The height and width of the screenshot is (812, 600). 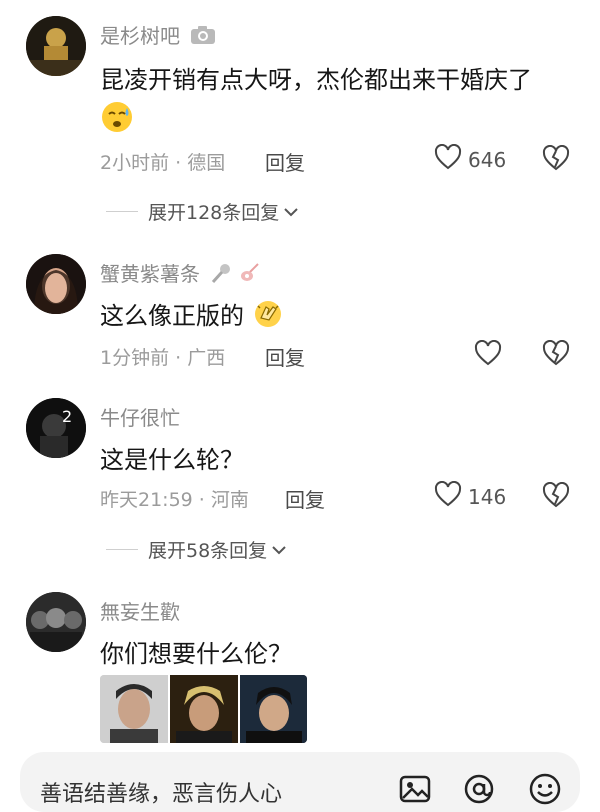 I want to click on username-text: 蟹黄紫薯条, so click(x=150, y=274).